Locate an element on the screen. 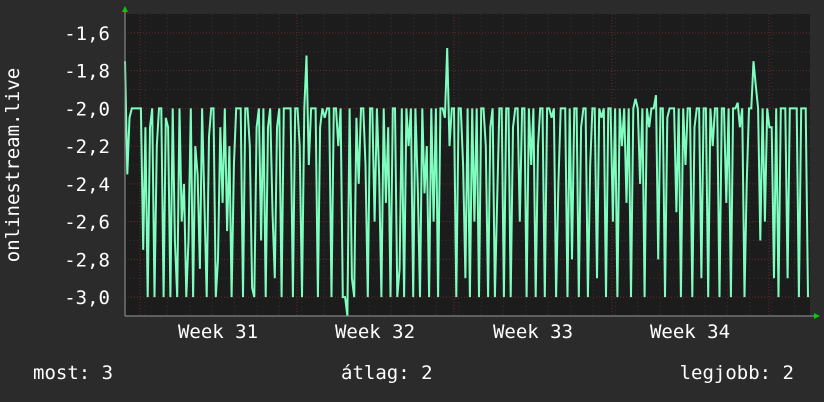  y-axis-arrow-icon is located at coordinates (125, 9).